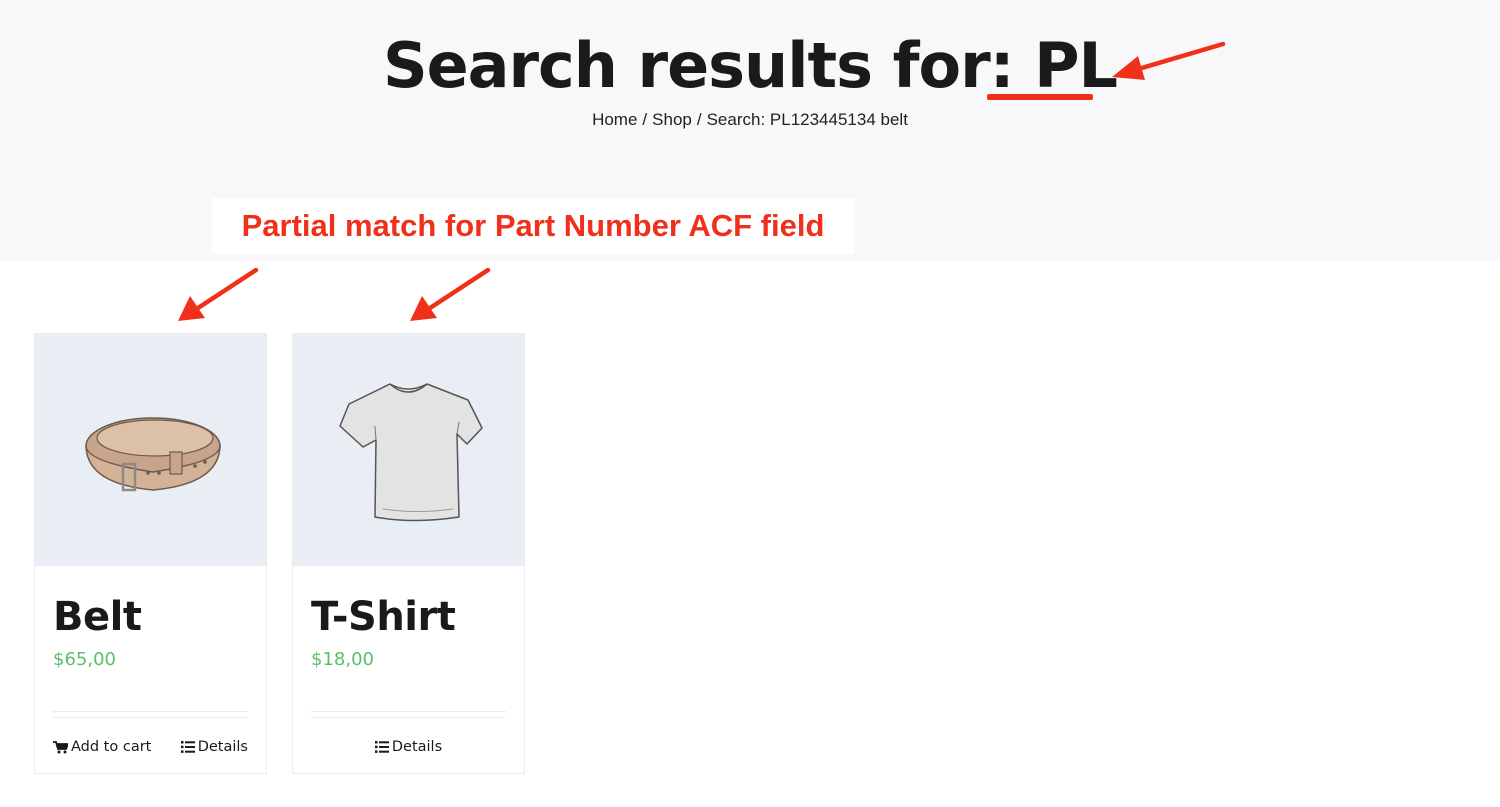  I want to click on annotation-label: Partial match for Part Number ACF field, so click(533, 226).